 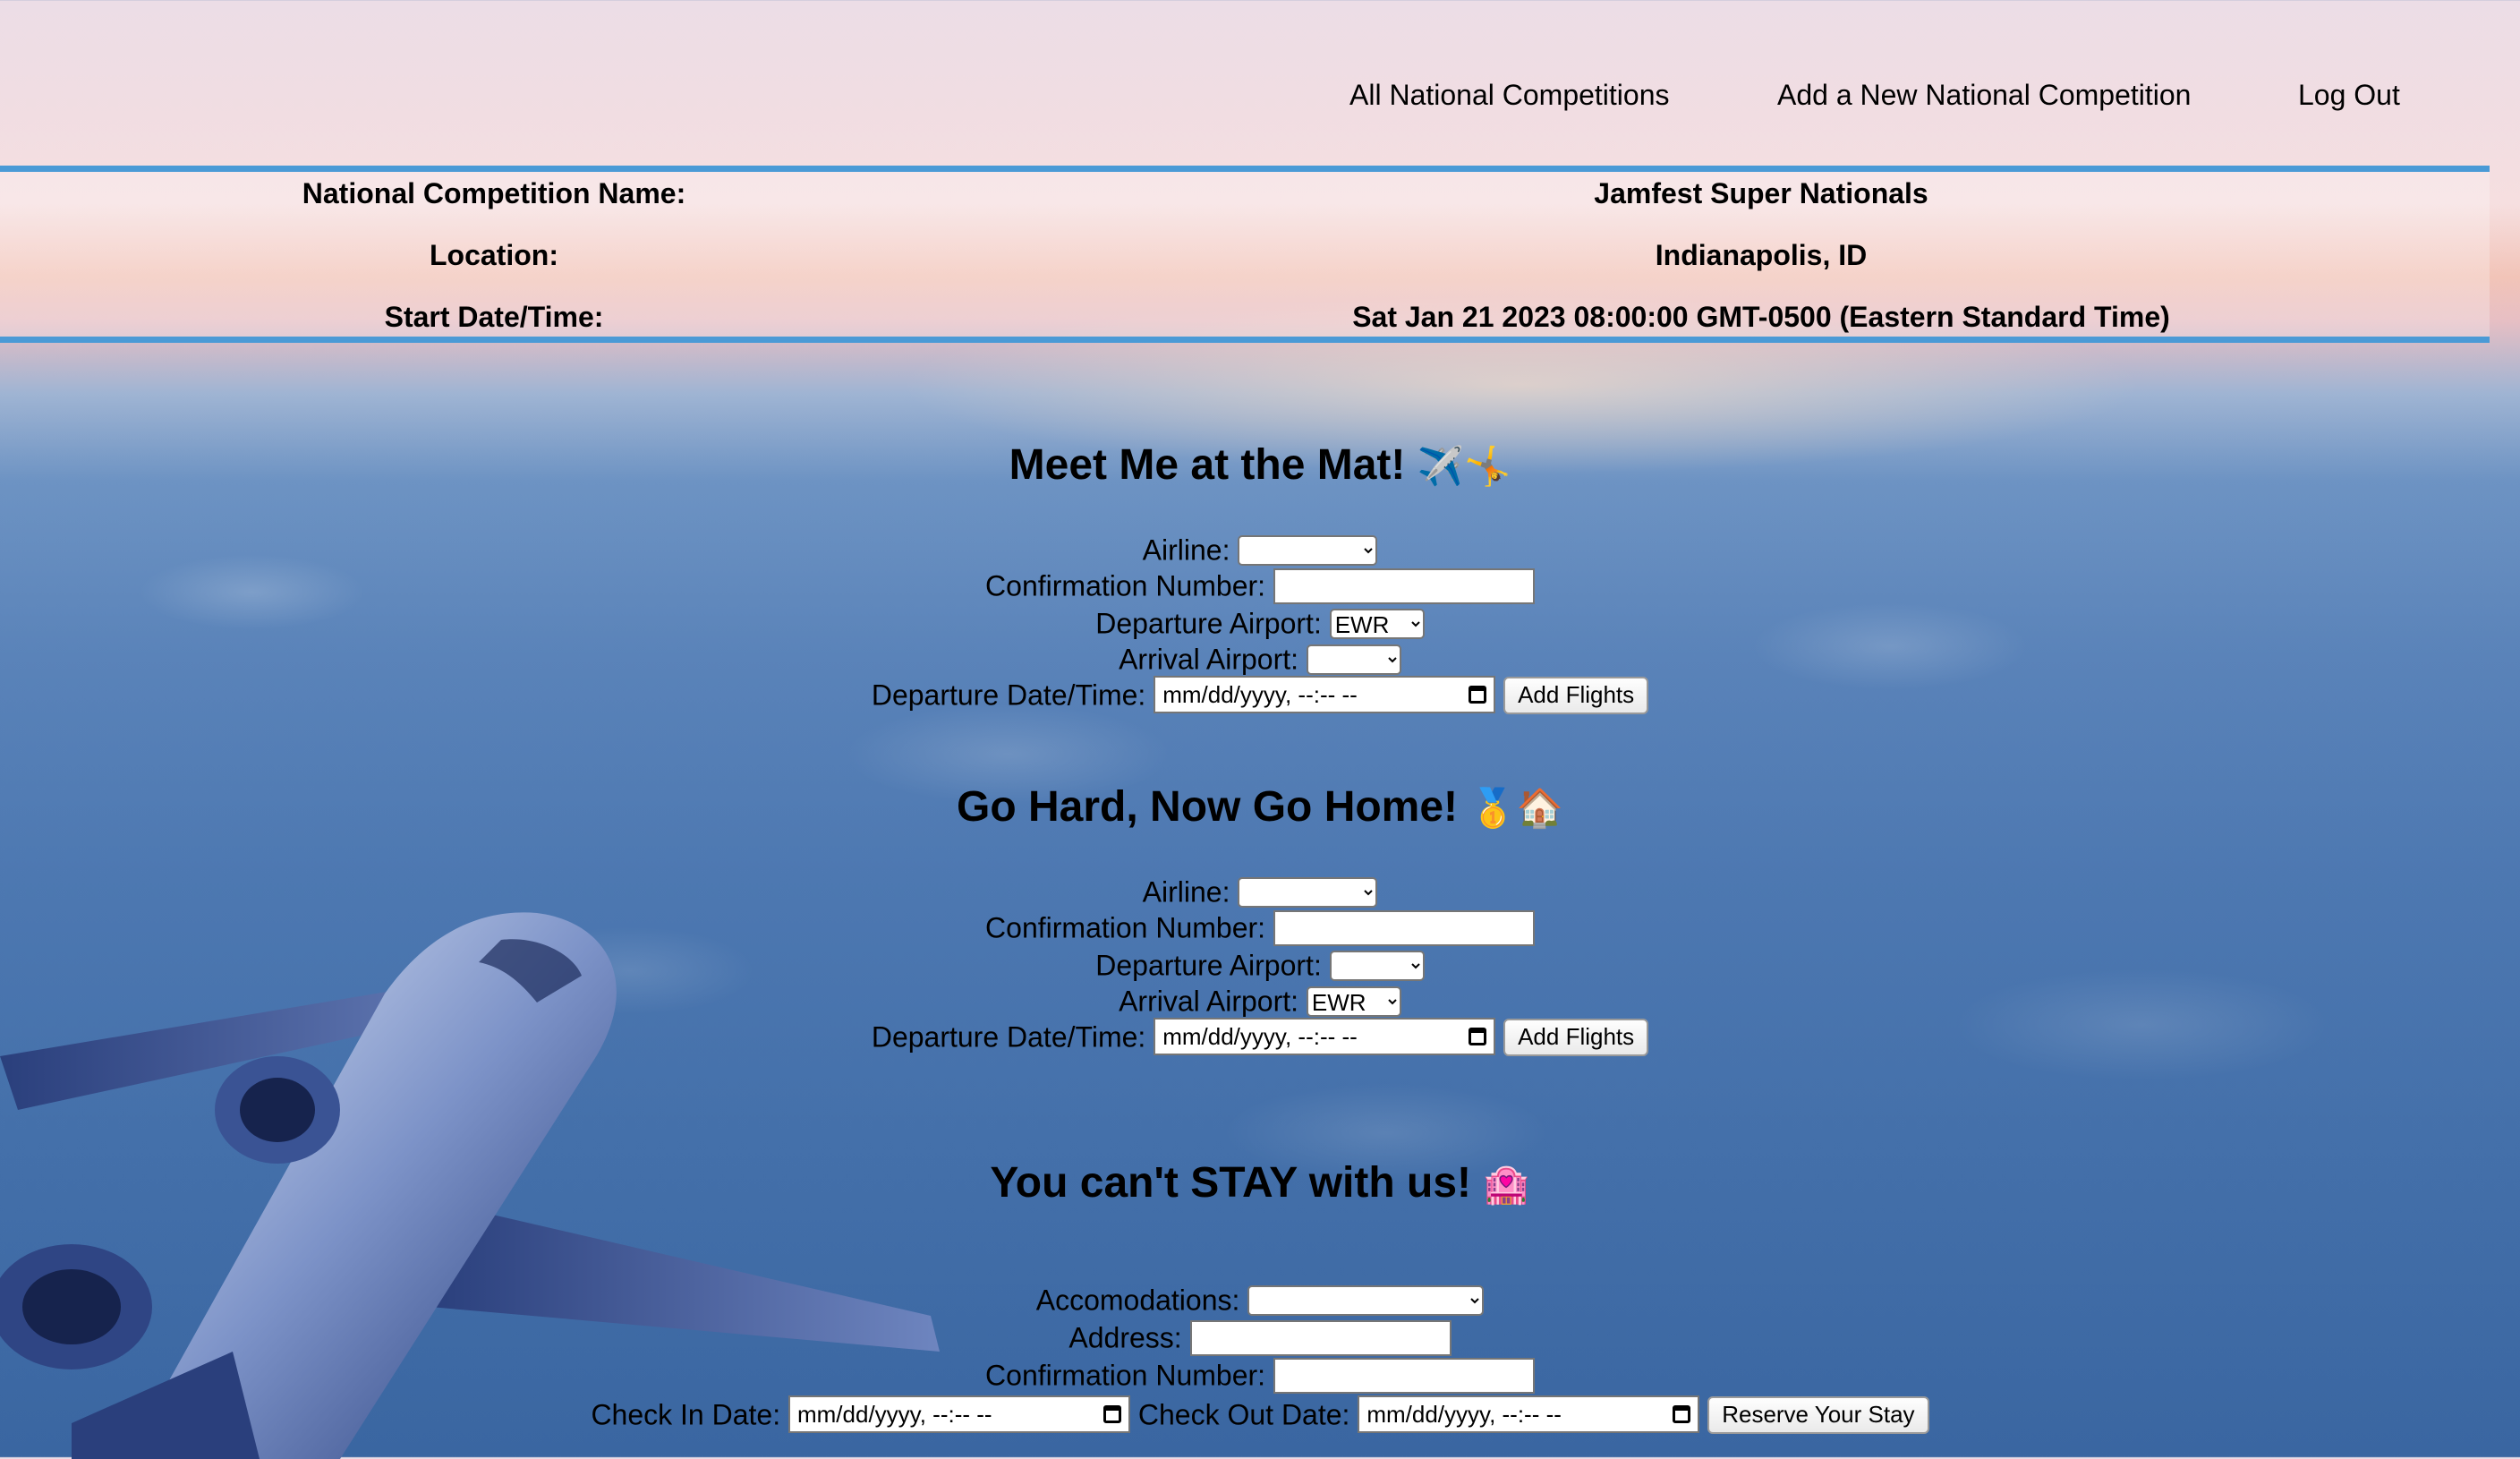 I want to click on return-confirmation-row: Confirmation Number:, so click(x=1260, y=927).